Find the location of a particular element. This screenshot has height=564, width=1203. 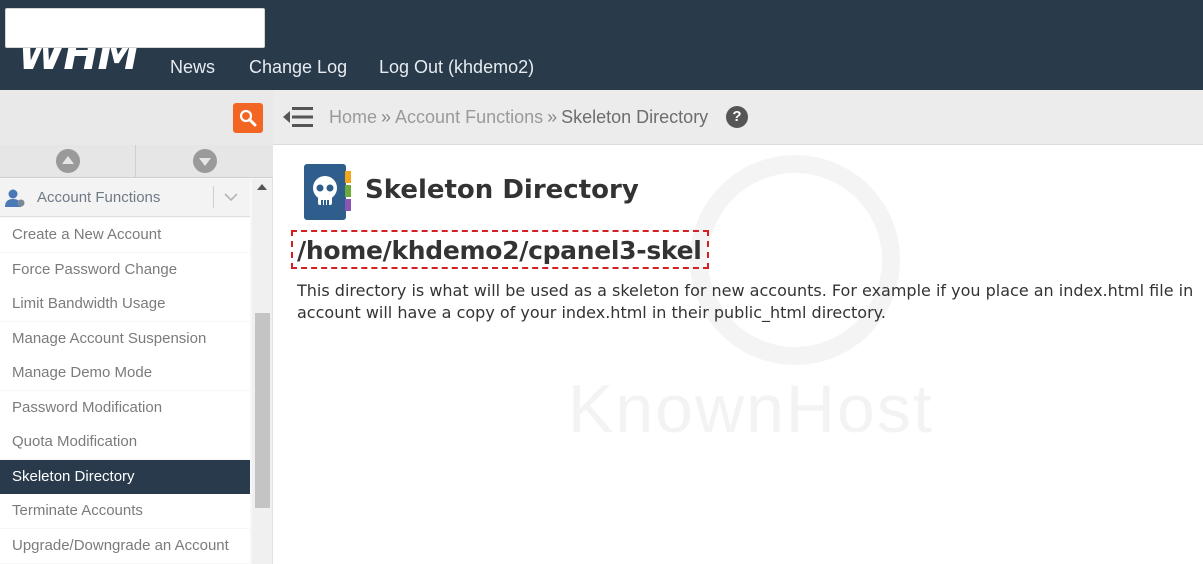

search-input is located at coordinates (135, 28).